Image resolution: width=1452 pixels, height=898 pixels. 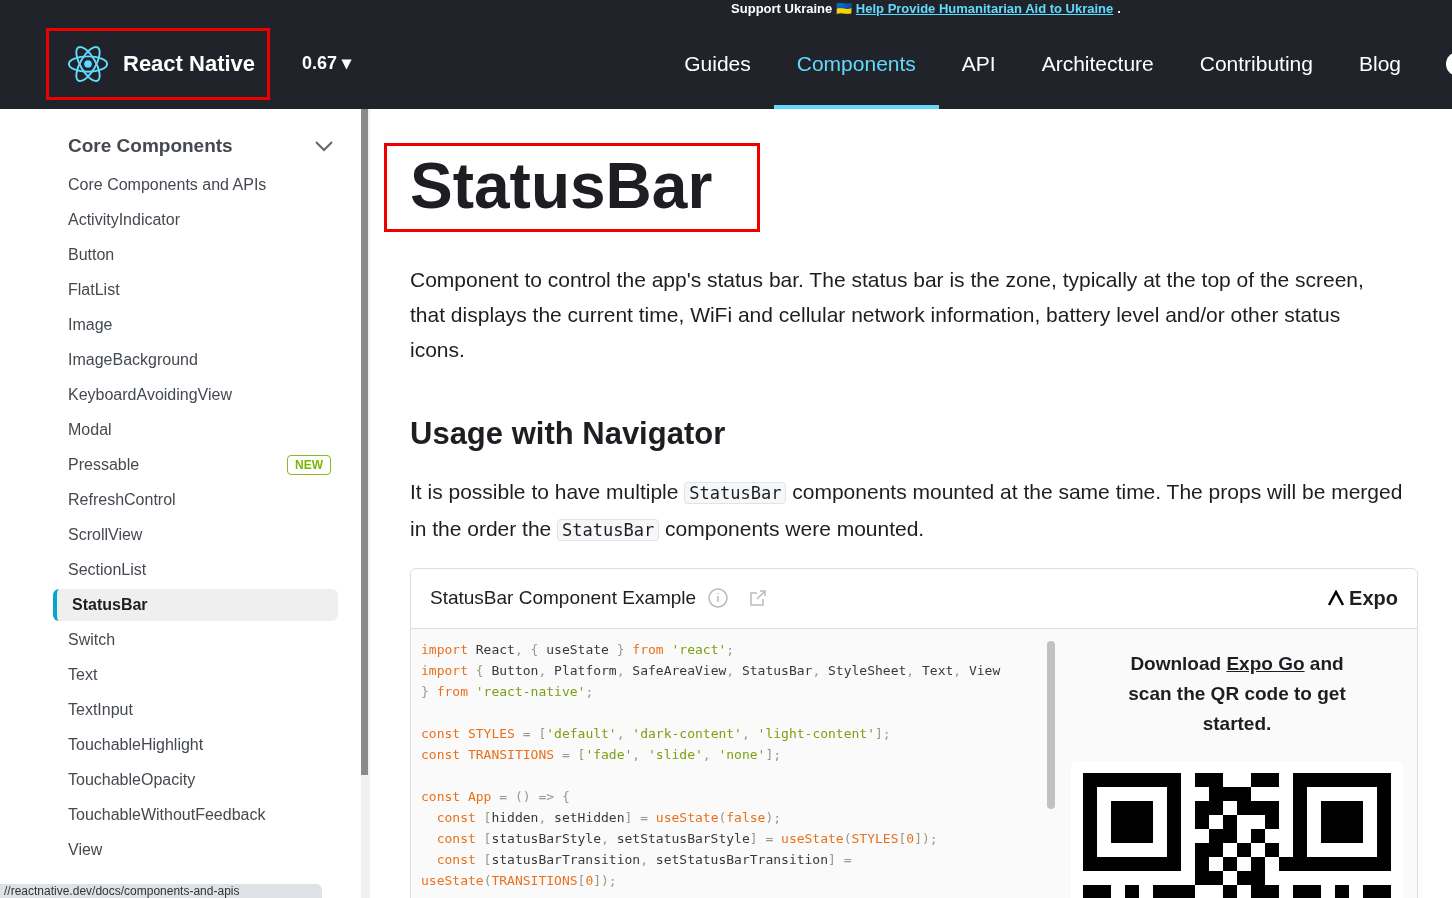 What do you see at coordinates (1362, 598) in the screenshot?
I see `expo-label: Expo` at bounding box center [1362, 598].